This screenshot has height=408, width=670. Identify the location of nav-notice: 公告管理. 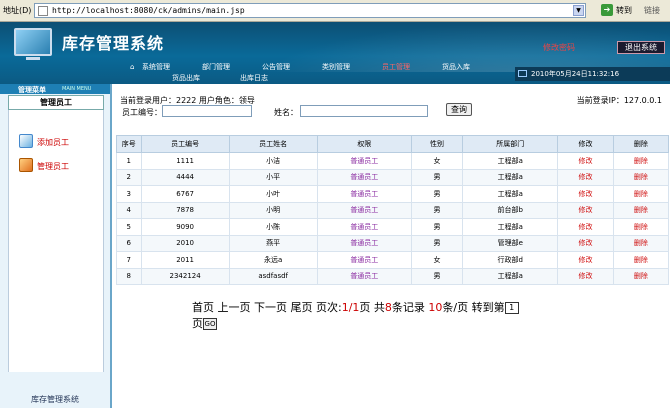
(276, 67).